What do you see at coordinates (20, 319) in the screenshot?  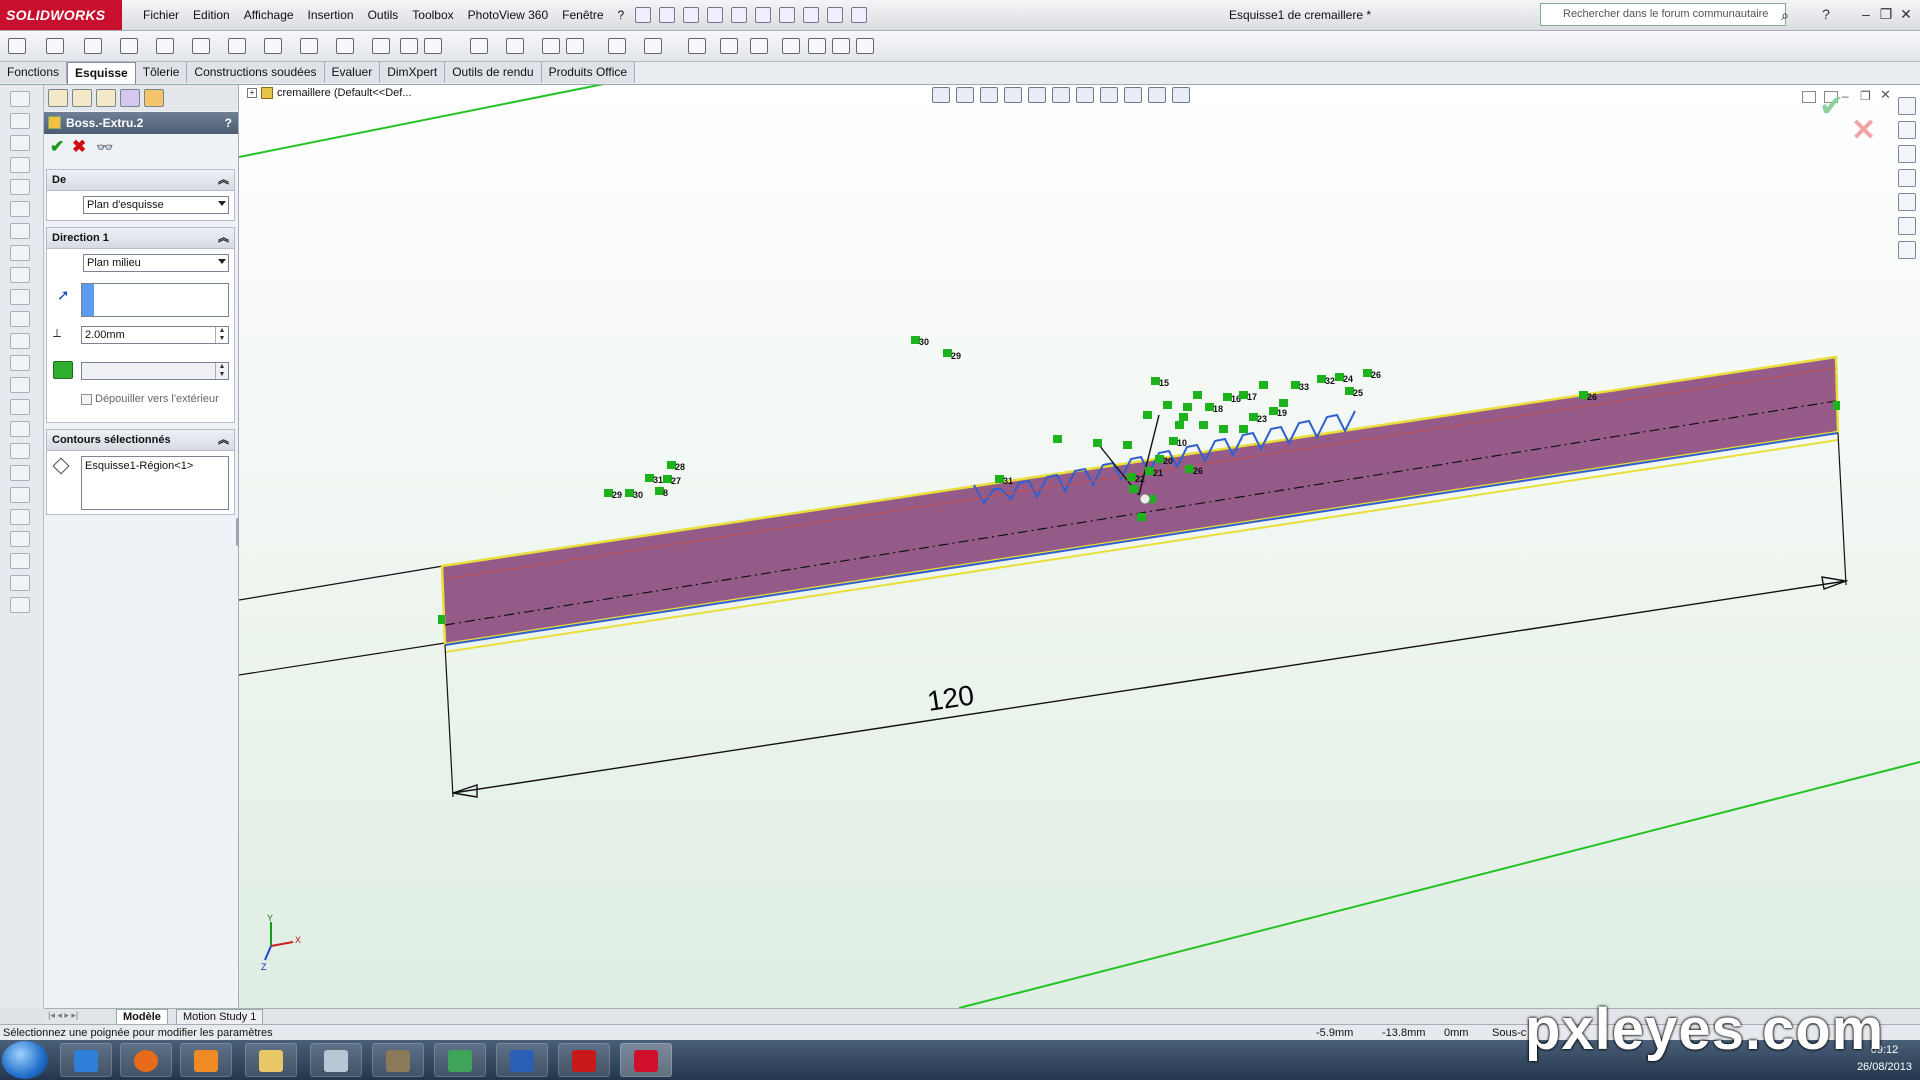 I see `fillet-feature-icon` at bounding box center [20, 319].